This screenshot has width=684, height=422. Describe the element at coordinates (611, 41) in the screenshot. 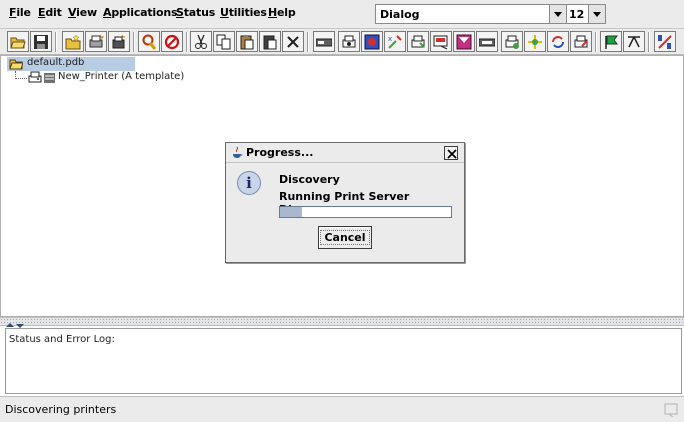

I see `flag-icon` at that location.